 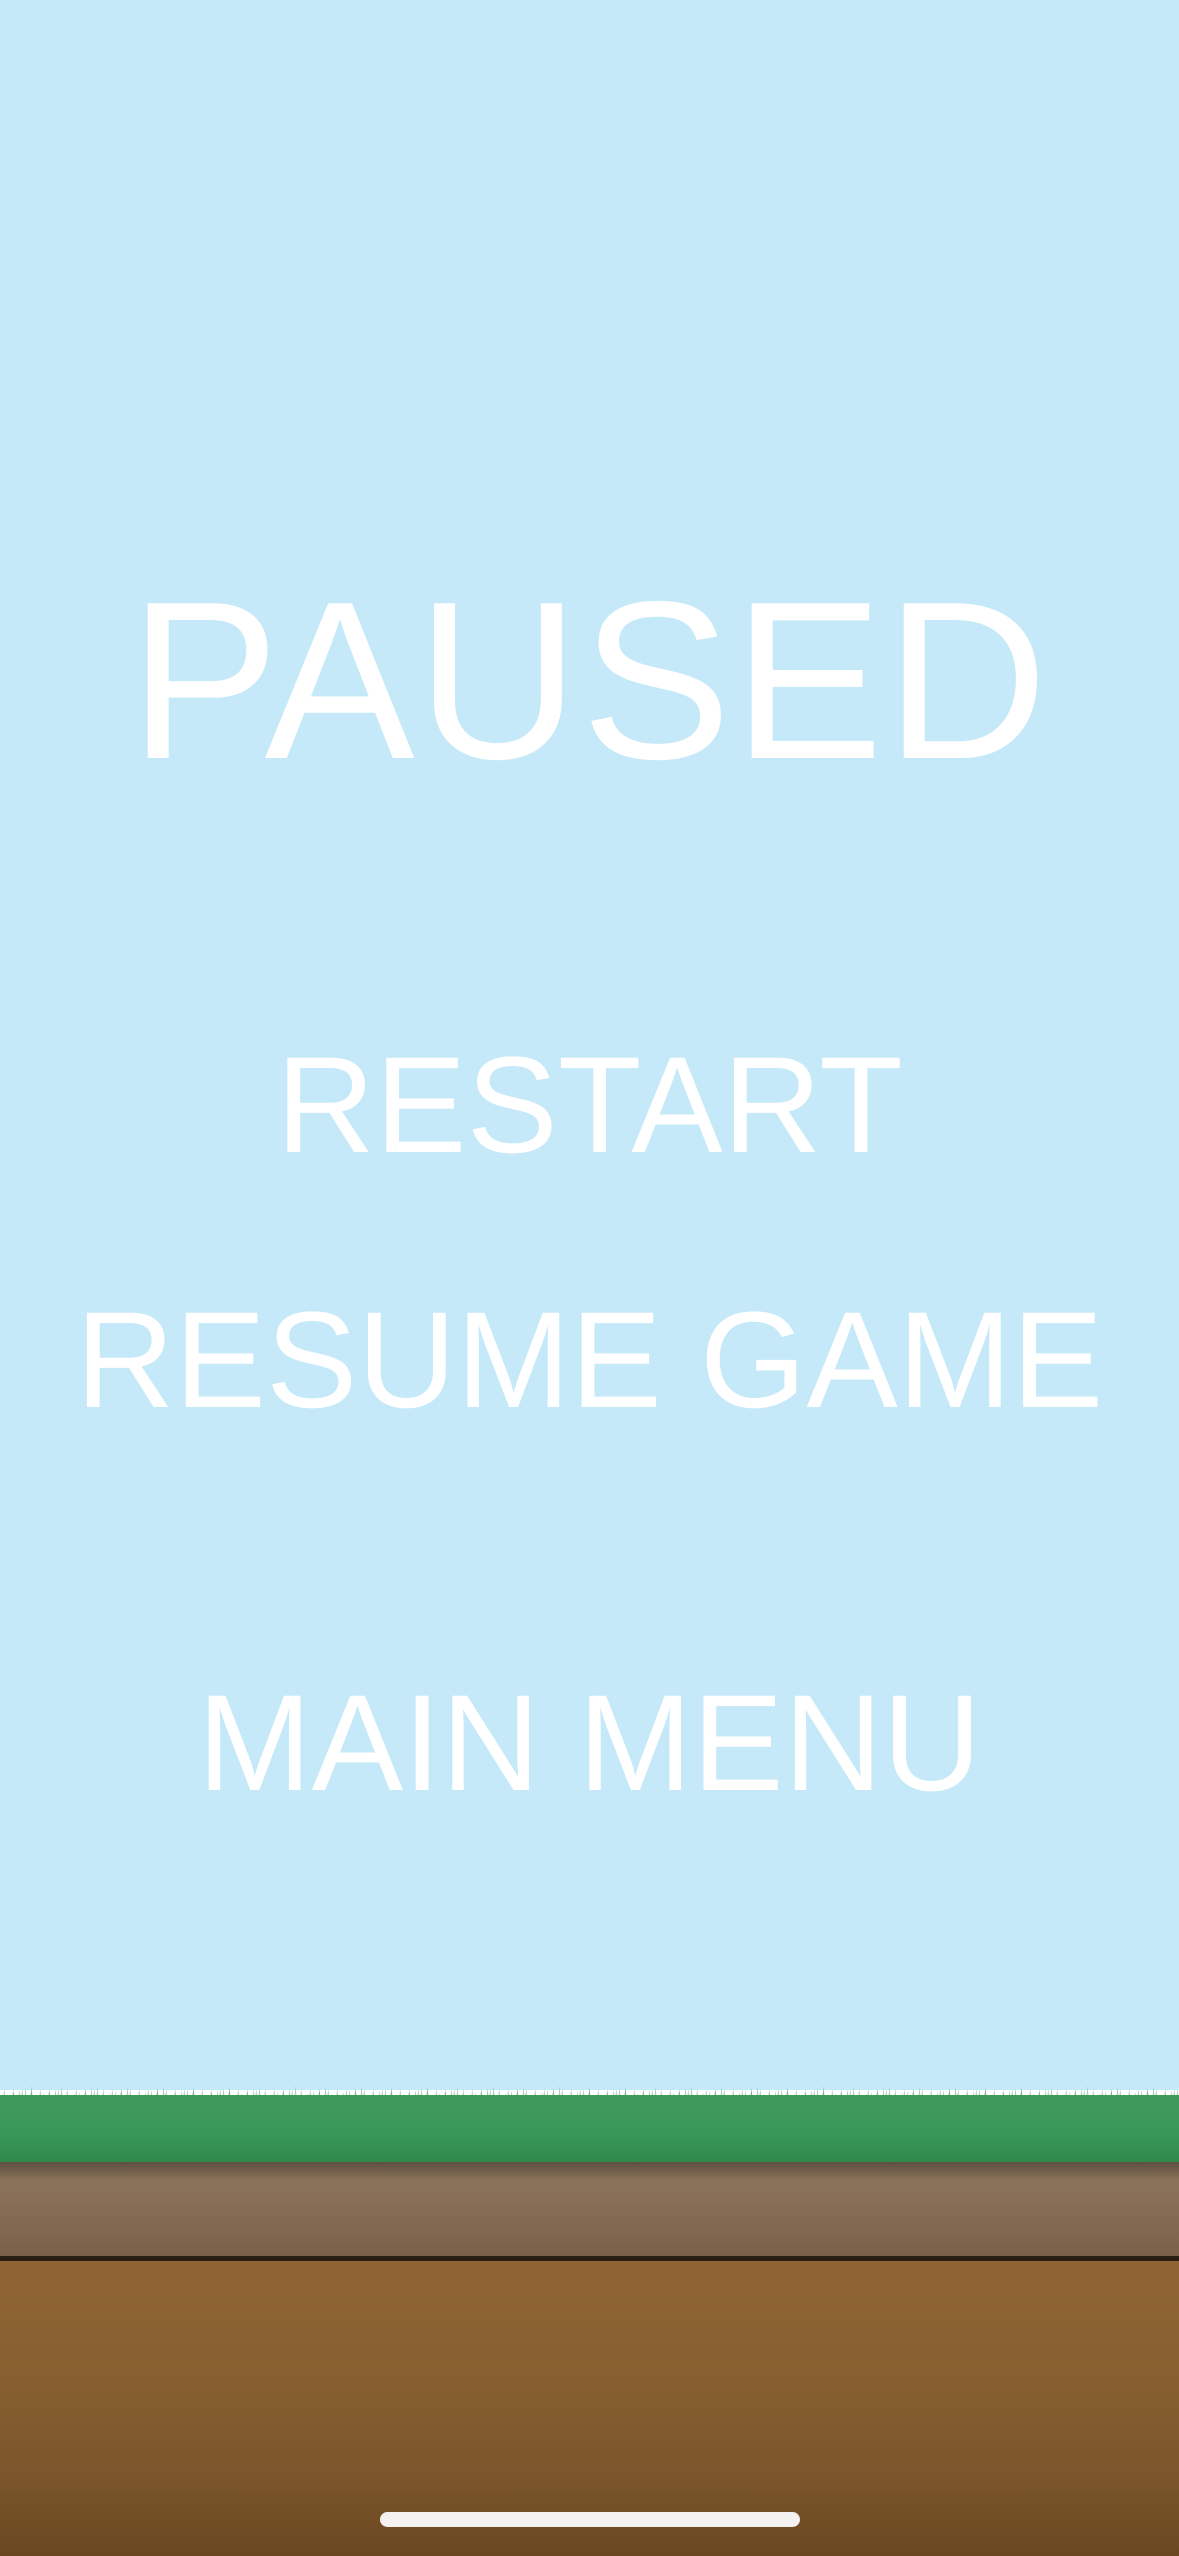 I want to click on restart-button: RESTART, so click(x=589, y=1106).